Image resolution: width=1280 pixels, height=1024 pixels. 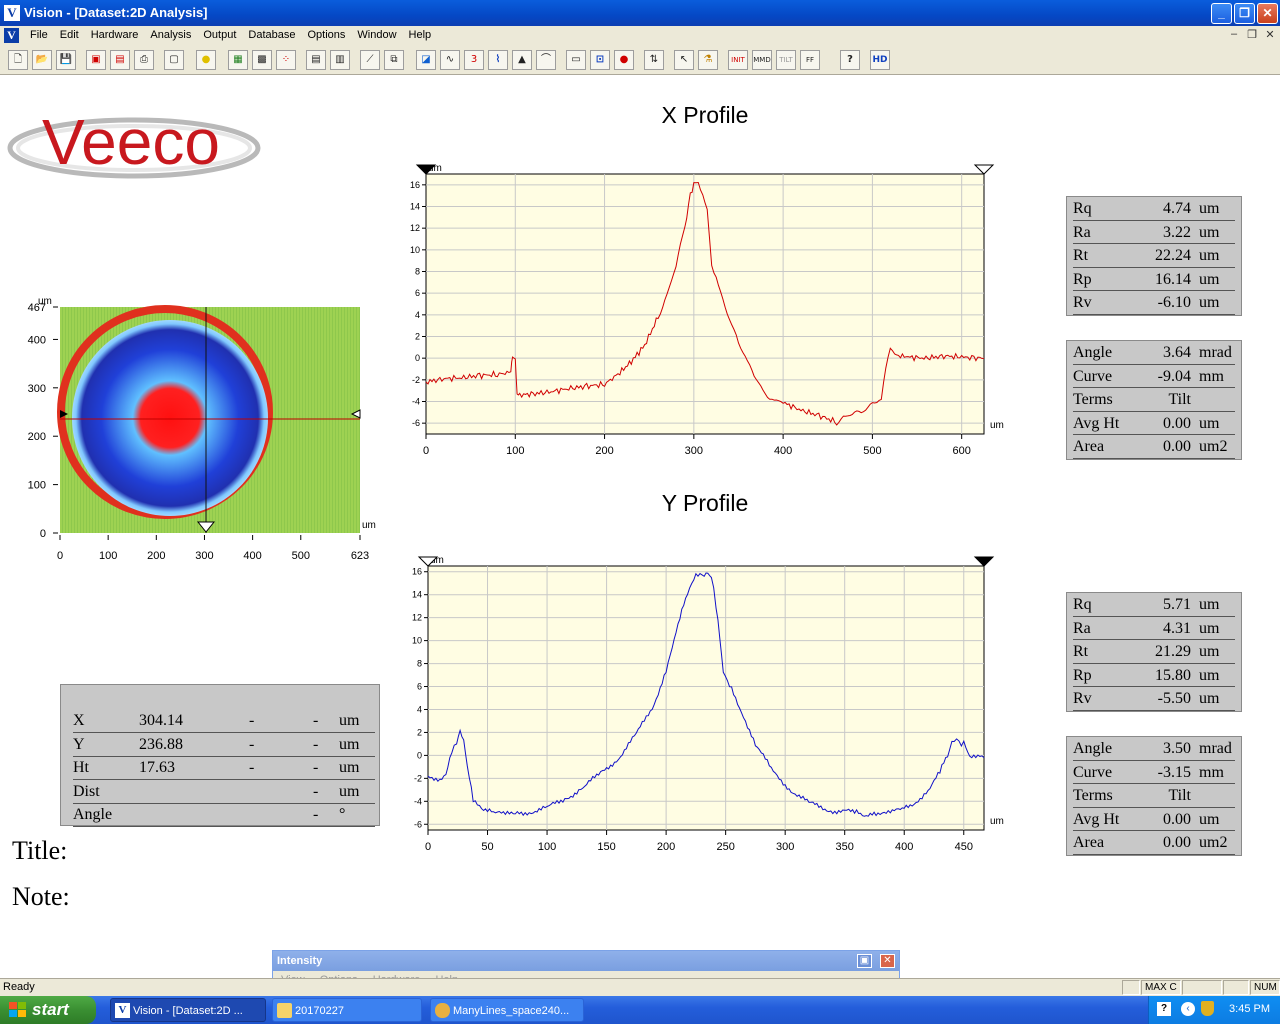 What do you see at coordinates (66, 60) in the screenshot?
I see `save-icon: 💾` at bounding box center [66, 60].